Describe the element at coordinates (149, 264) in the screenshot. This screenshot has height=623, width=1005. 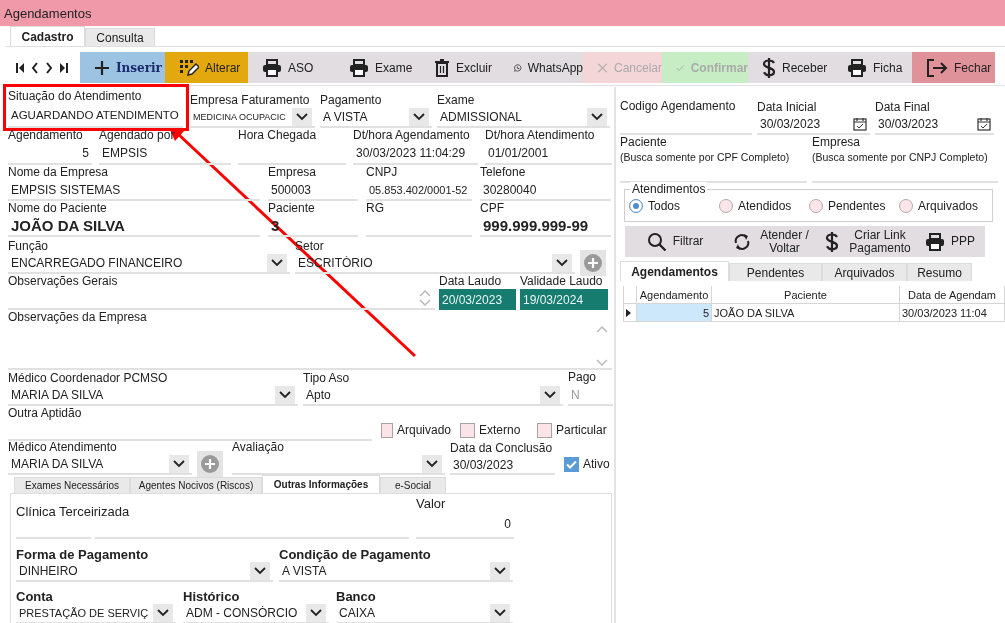
I see `dropdown: ENCARREGADO FINANCEIRO` at that location.